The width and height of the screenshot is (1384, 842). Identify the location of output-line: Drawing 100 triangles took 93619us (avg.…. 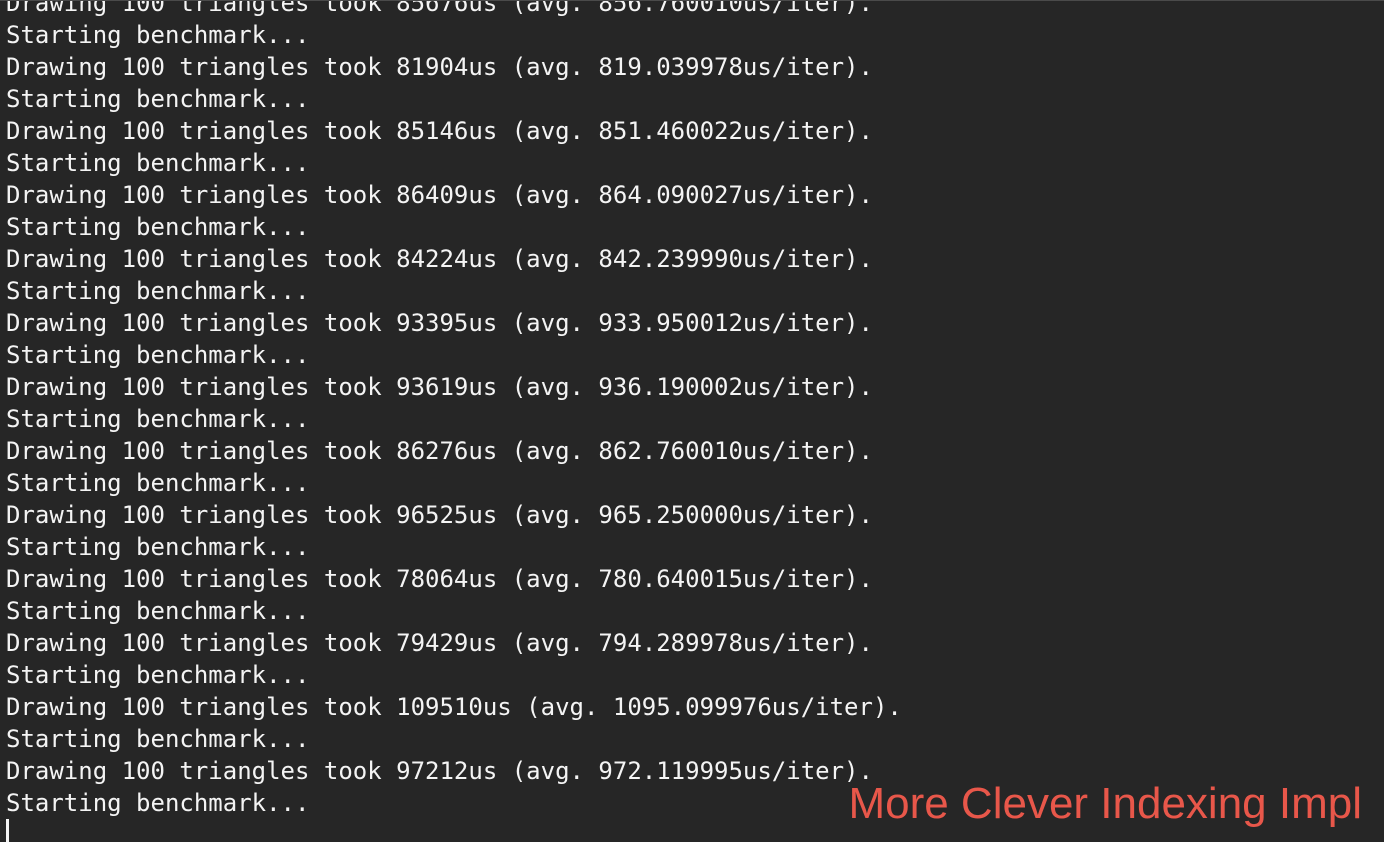
(439, 387).